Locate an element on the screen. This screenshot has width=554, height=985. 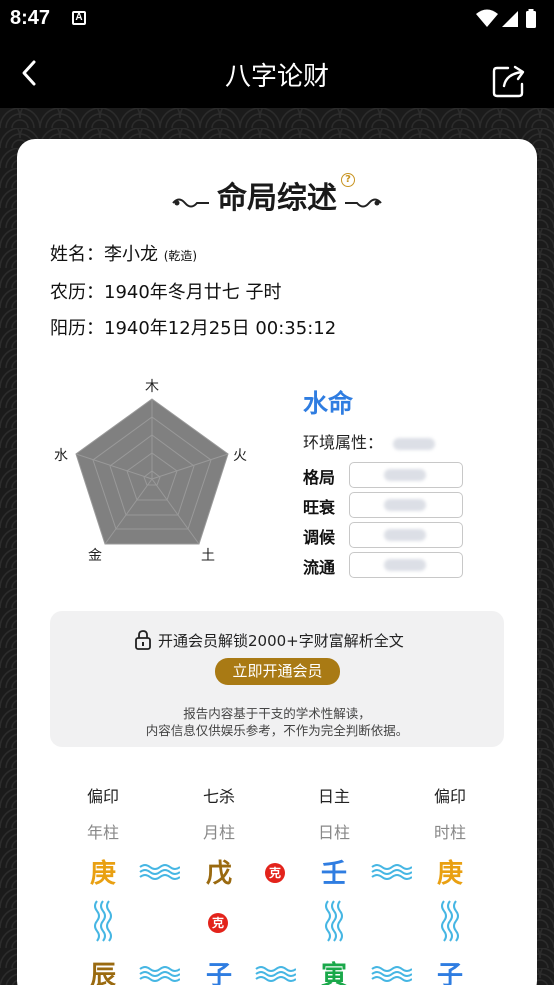
vip-text: 开通会员解锁2000+字财富解析全文 is located at coordinates (281, 641).